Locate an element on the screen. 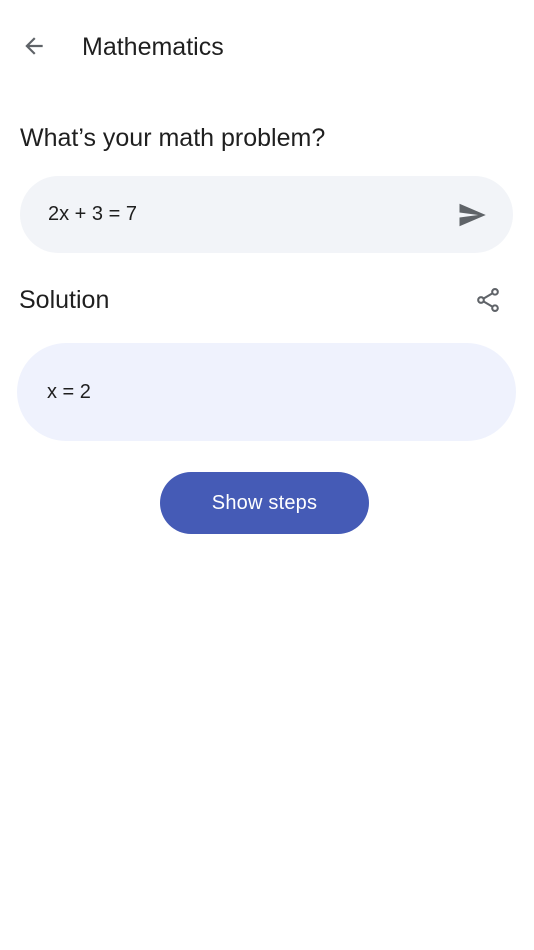 This screenshot has height=950, width=534. send-icon is located at coordinates (472, 215).